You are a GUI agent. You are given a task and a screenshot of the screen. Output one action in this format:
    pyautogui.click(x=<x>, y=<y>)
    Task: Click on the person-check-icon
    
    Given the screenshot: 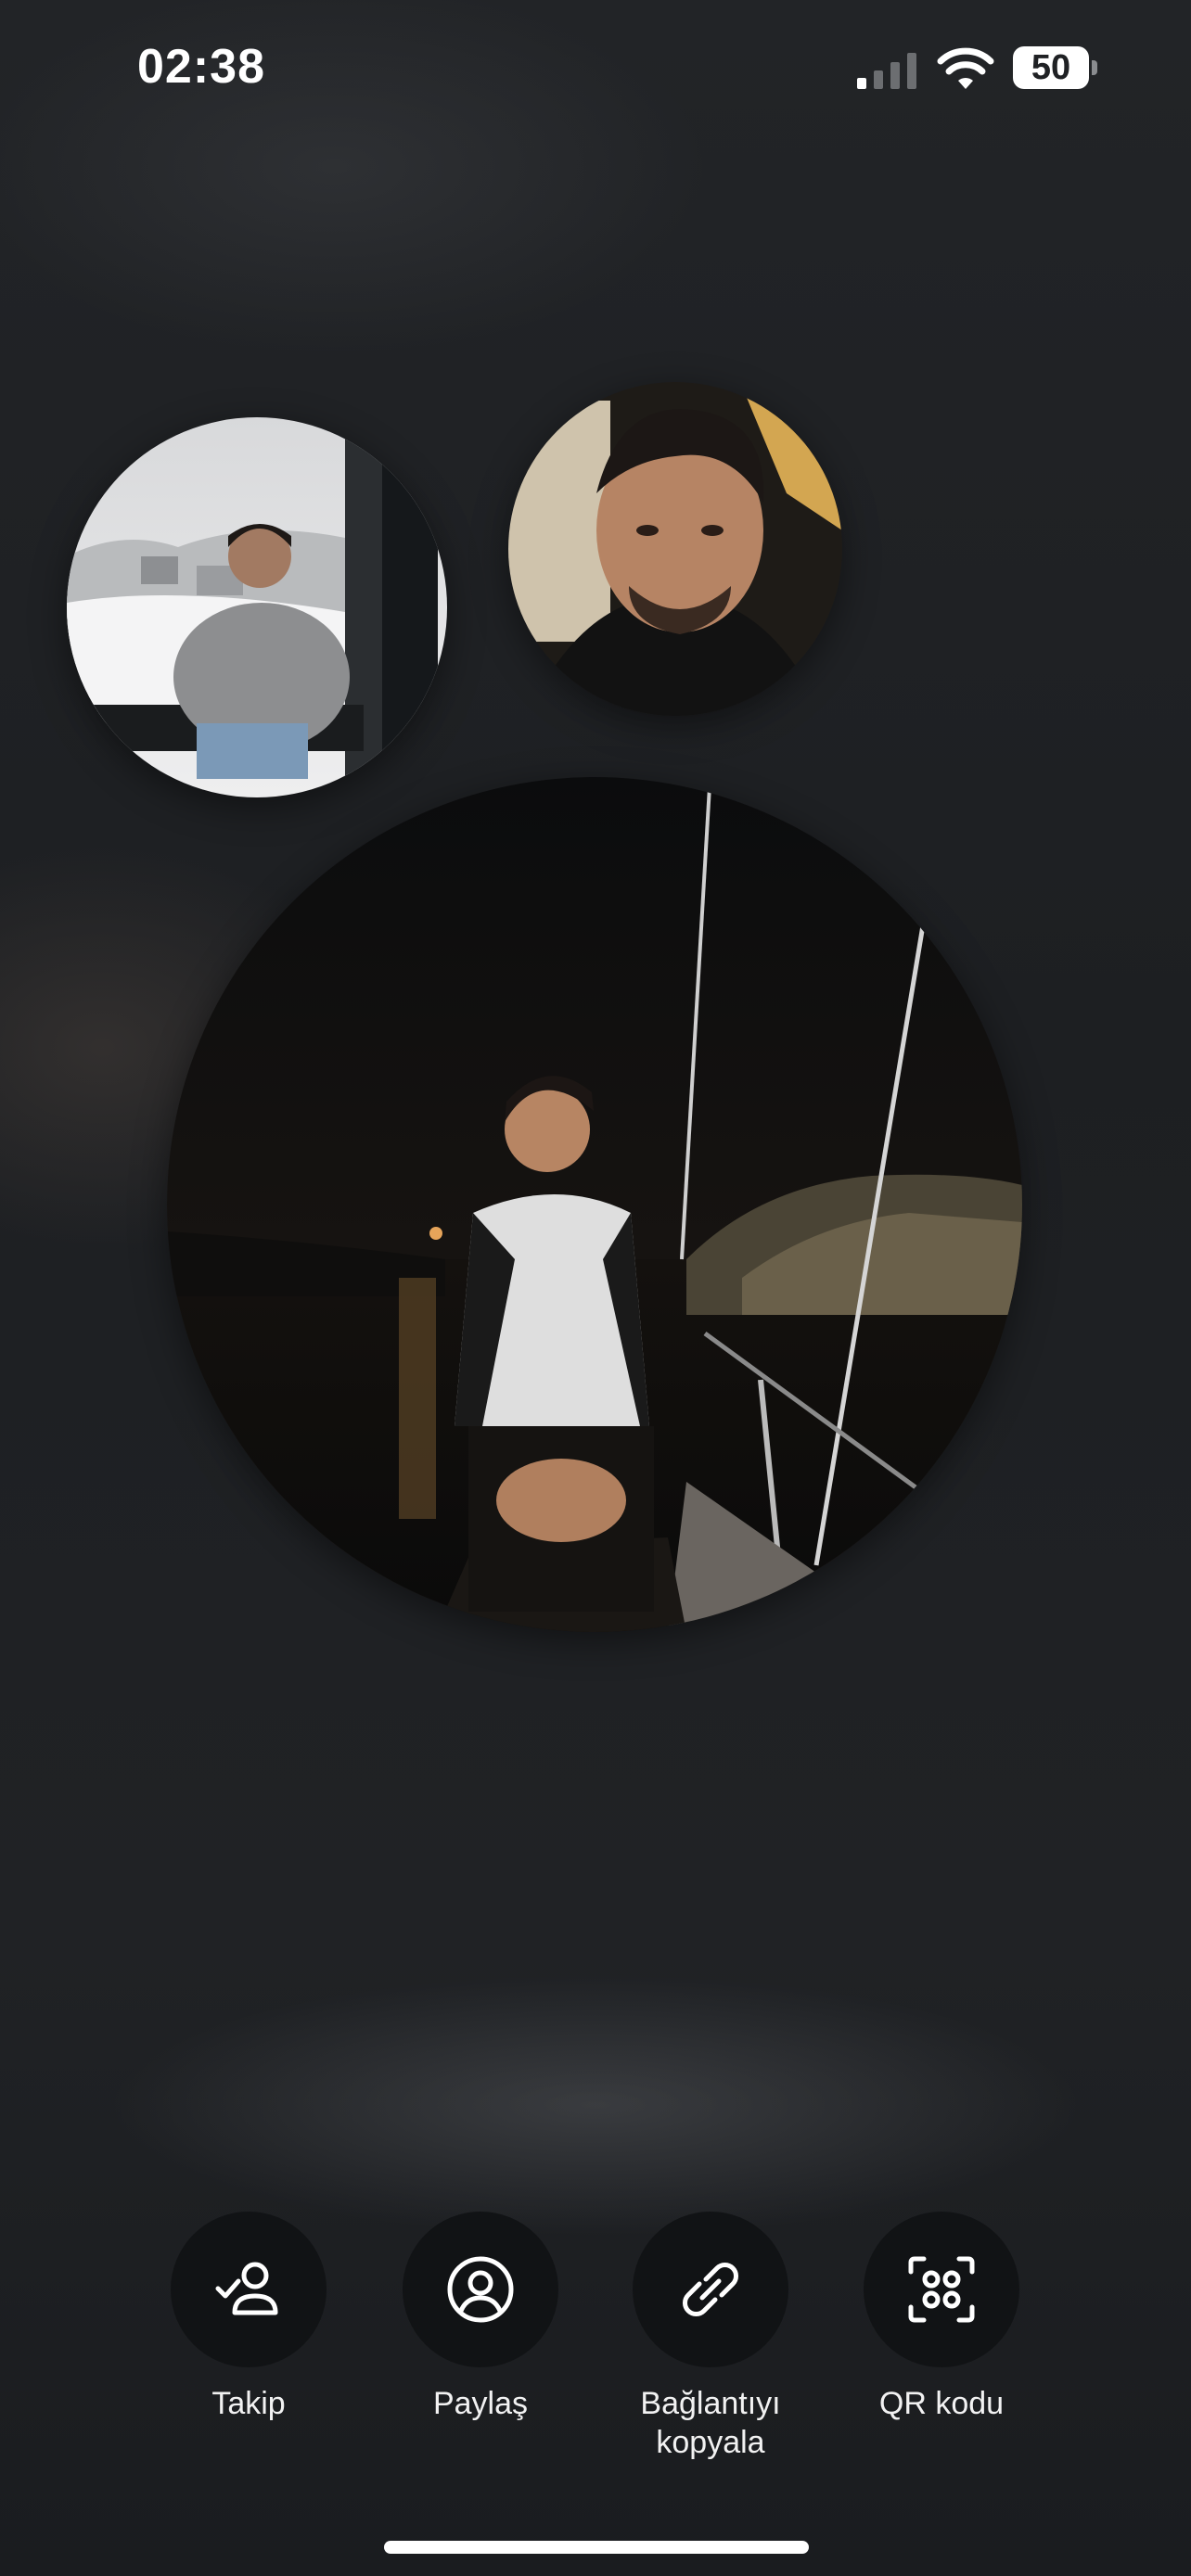 What is the action you would take?
    pyautogui.click(x=247, y=2288)
    